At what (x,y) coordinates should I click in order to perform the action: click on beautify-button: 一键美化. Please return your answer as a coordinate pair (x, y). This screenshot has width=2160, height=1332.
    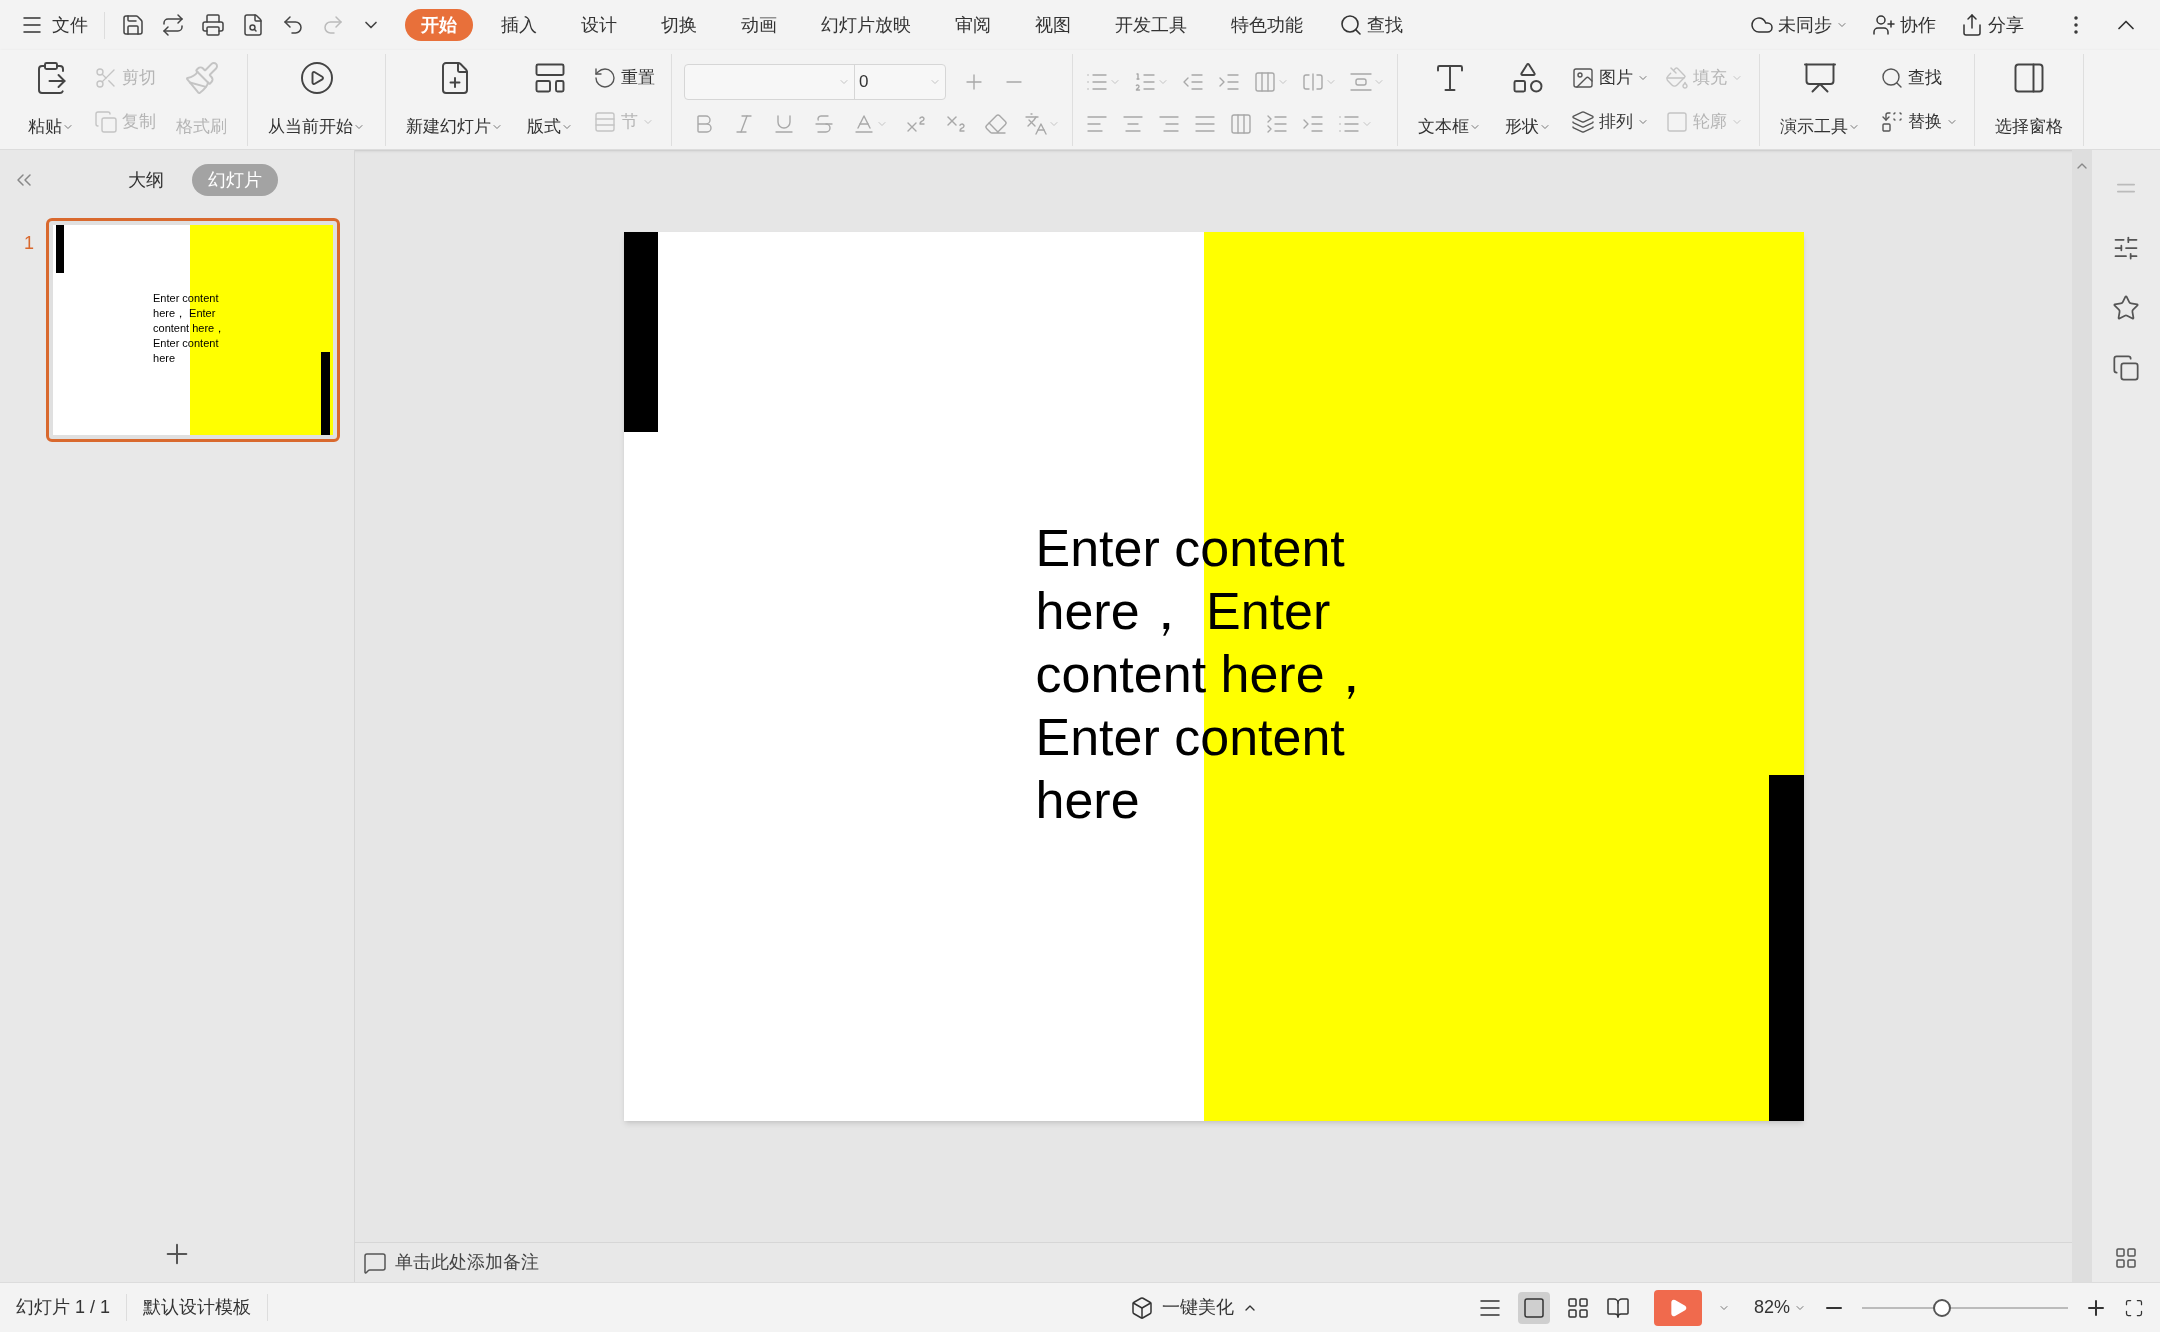
    Looking at the image, I should click on (1193, 1307).